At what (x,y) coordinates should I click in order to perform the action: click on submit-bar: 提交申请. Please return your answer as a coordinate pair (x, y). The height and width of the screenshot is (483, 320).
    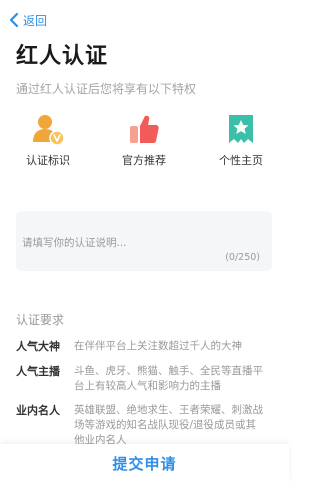
    Looking at the image, I should click on (144, 463).